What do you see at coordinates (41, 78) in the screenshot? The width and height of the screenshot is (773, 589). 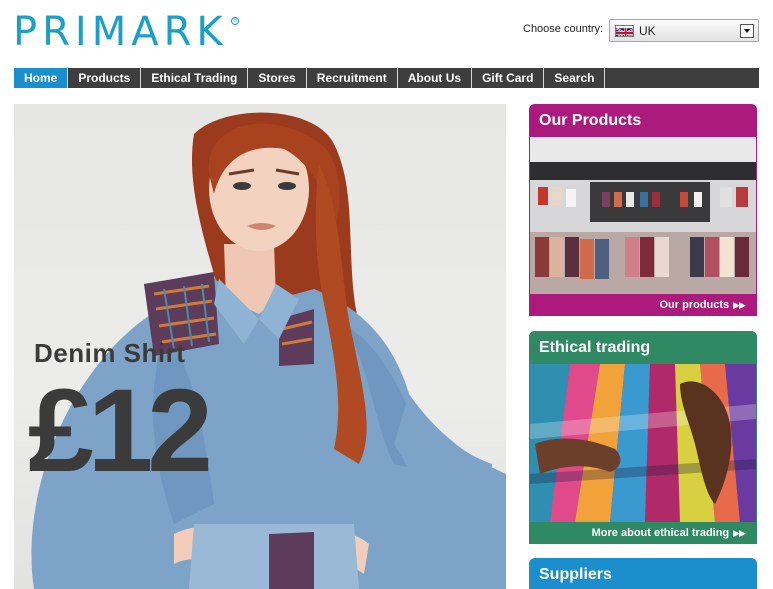 I see `nav-item-home: Home` at bounding box center [41, 78].